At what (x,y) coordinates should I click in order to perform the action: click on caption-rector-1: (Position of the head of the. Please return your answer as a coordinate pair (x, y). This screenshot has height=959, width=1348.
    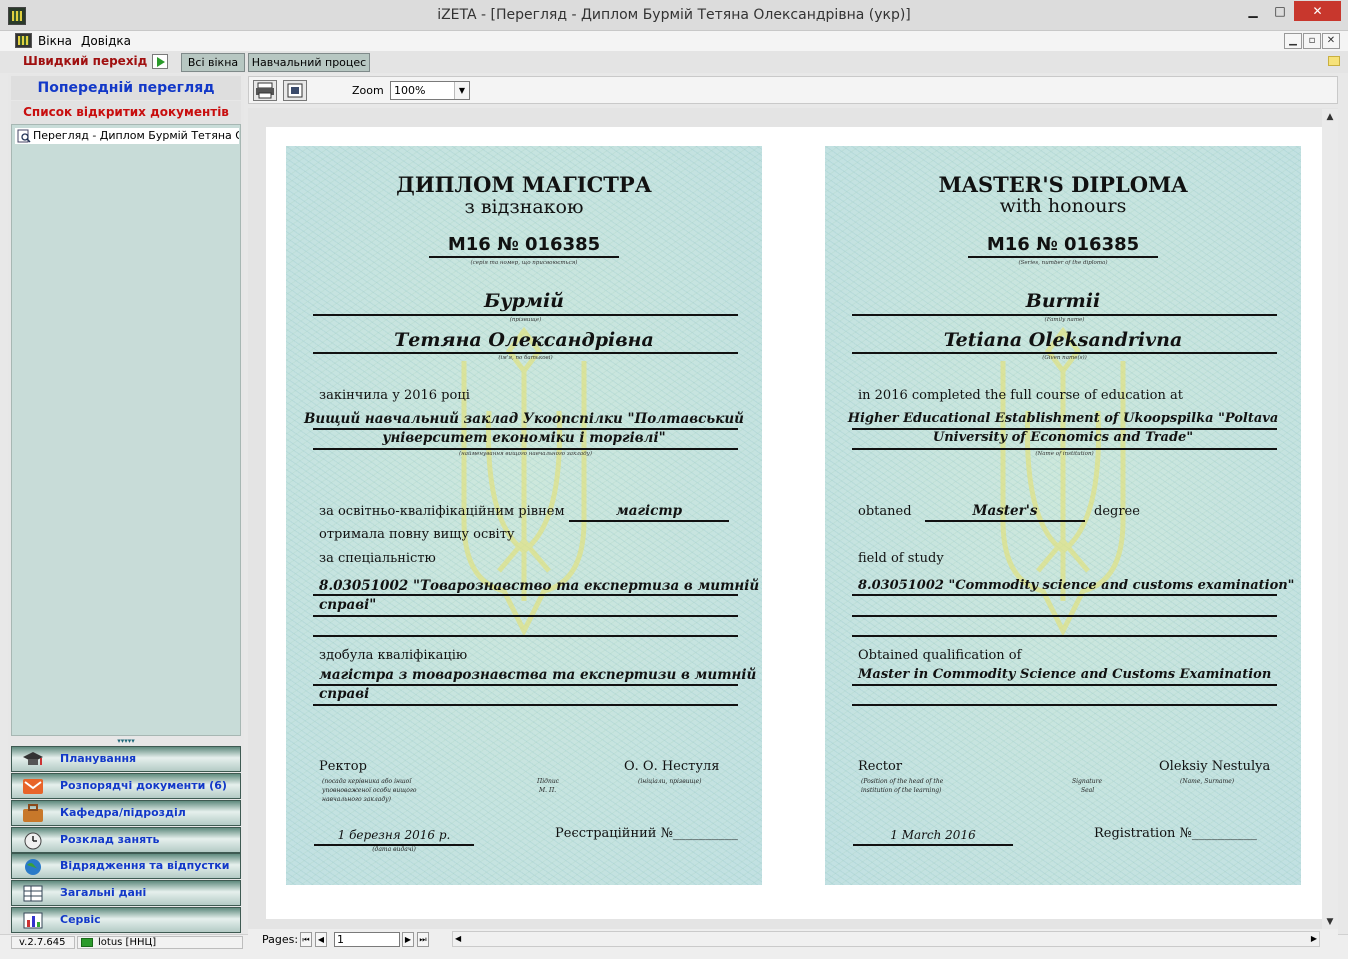
    Looking at the image, I should click on (902, 781).